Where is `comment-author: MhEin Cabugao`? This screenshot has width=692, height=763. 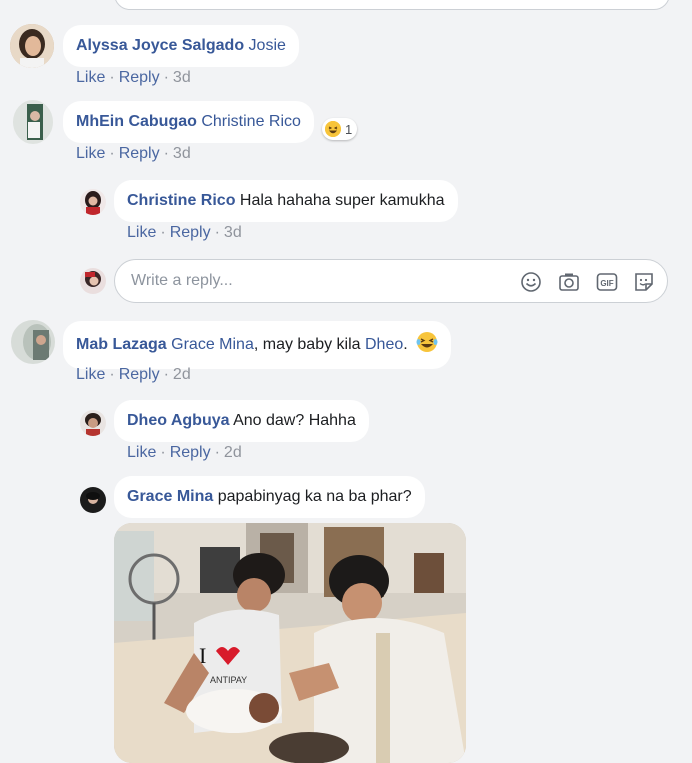
comment-author: MhEin Cabugao is located at coordinates (136, 121).